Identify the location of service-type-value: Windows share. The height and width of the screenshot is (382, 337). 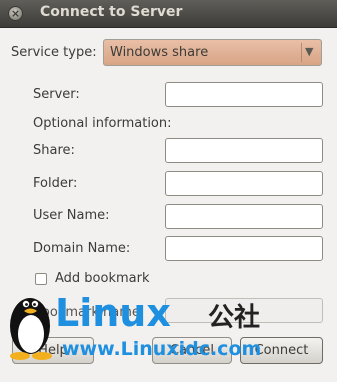
(159, 52).